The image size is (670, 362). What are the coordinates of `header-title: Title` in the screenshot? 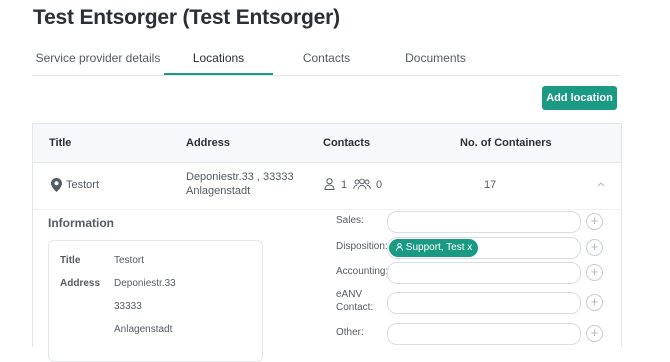 It's located at (60, 143).